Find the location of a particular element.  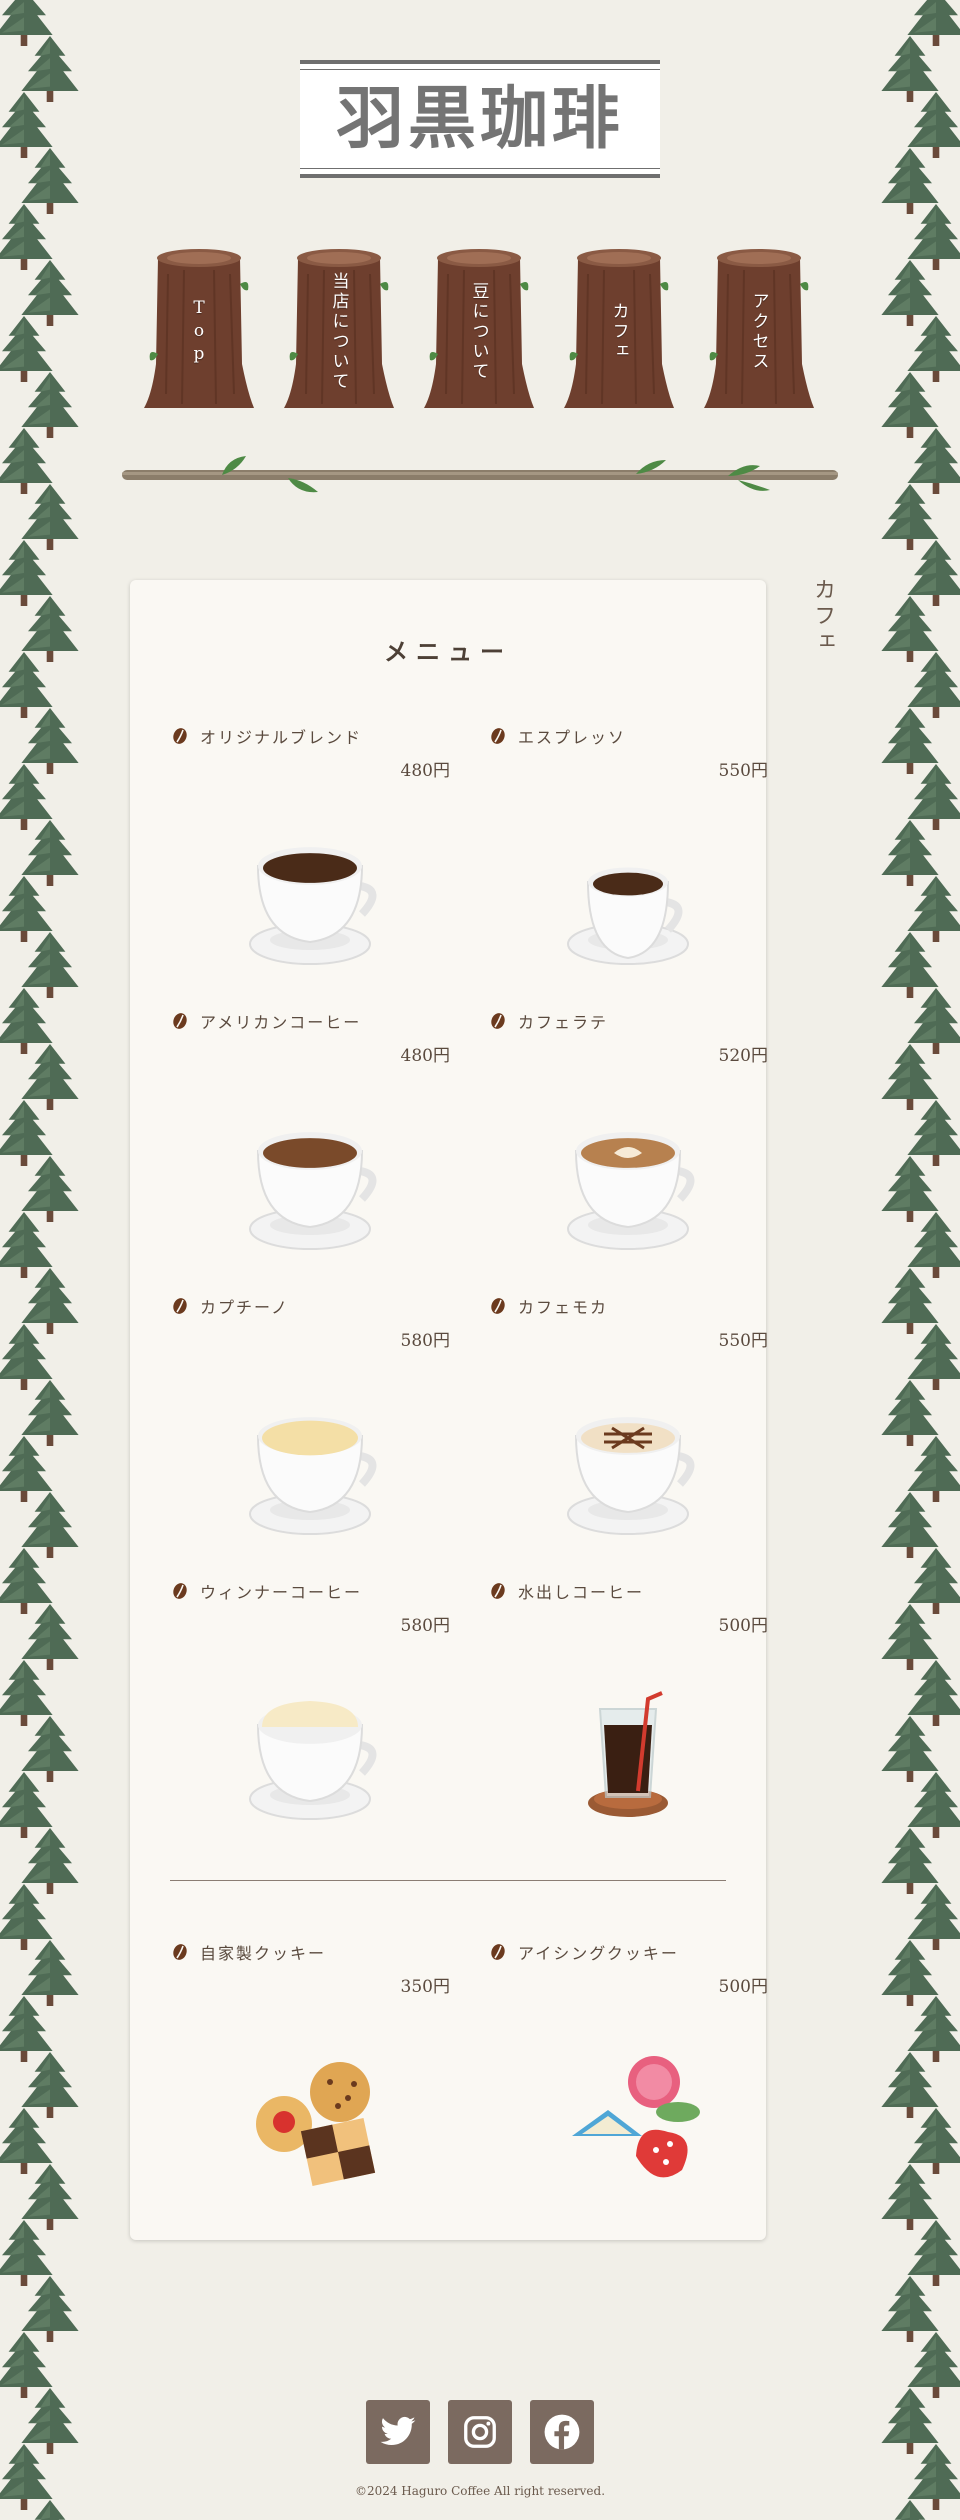

twitter-icon is located at coordinates (398, 2430).